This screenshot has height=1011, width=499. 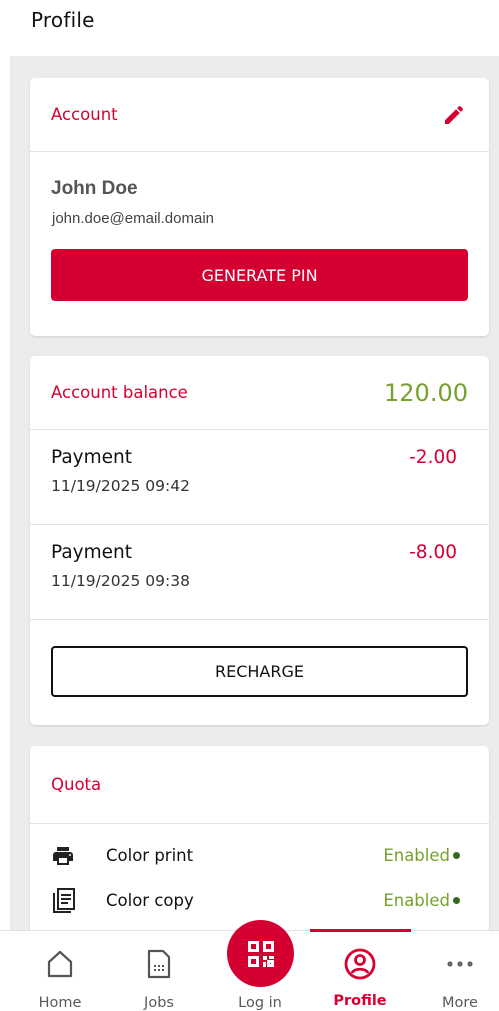 I want to click on transaction-amount: -8.00, so click(x=433, y=552).